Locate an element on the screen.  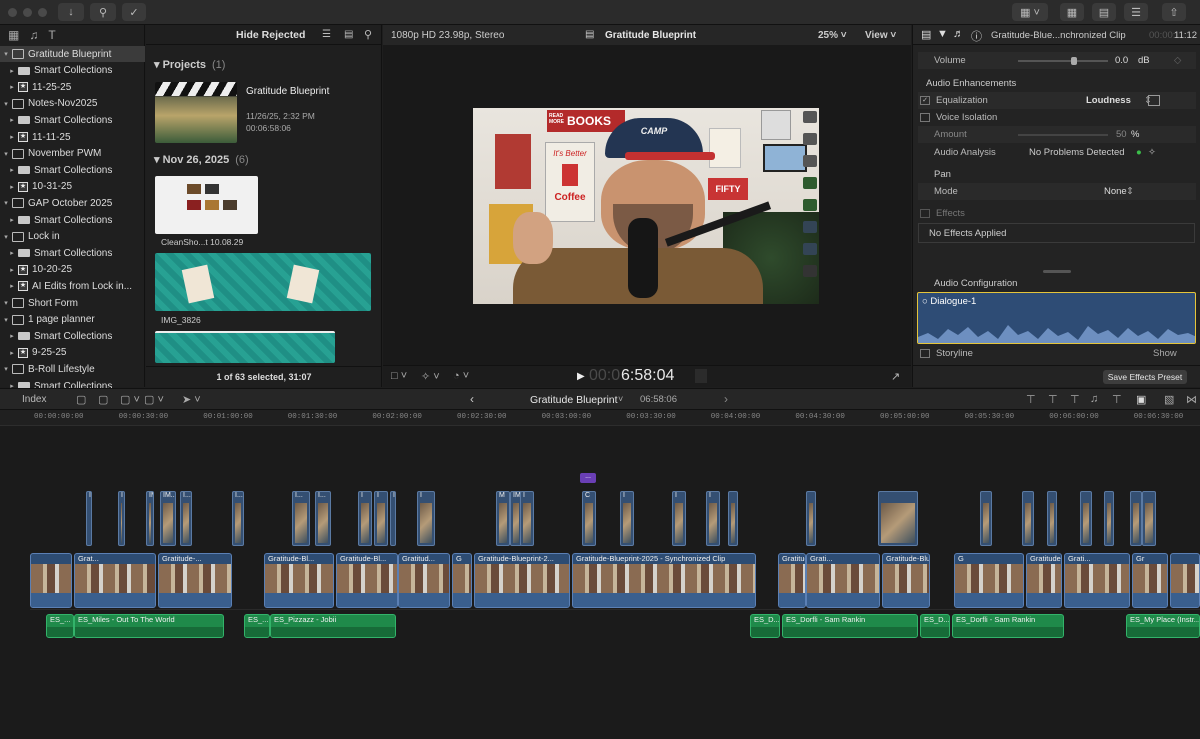
library-item: ▾ Notes-Nov2025 is located at coordinates (72, 104).